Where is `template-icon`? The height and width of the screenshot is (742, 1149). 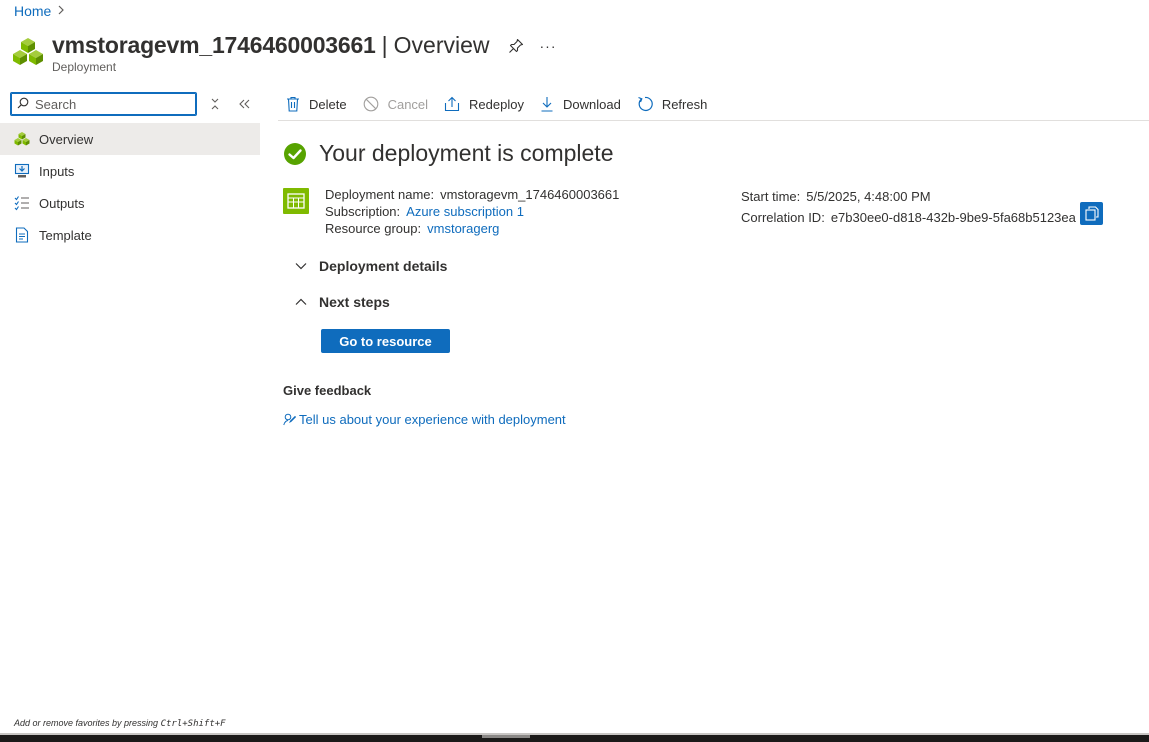 template-icon is located at coordinates (22, 235).